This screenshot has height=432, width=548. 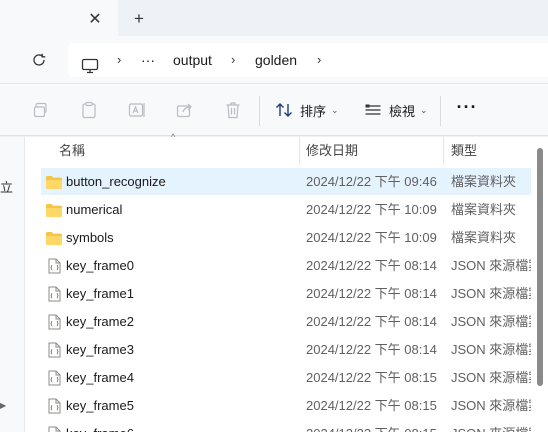 I want to click on file-row: key_frame4 2024/12/22 下午 08:15 JSON 來源檔案, so click(x=286, y=377).